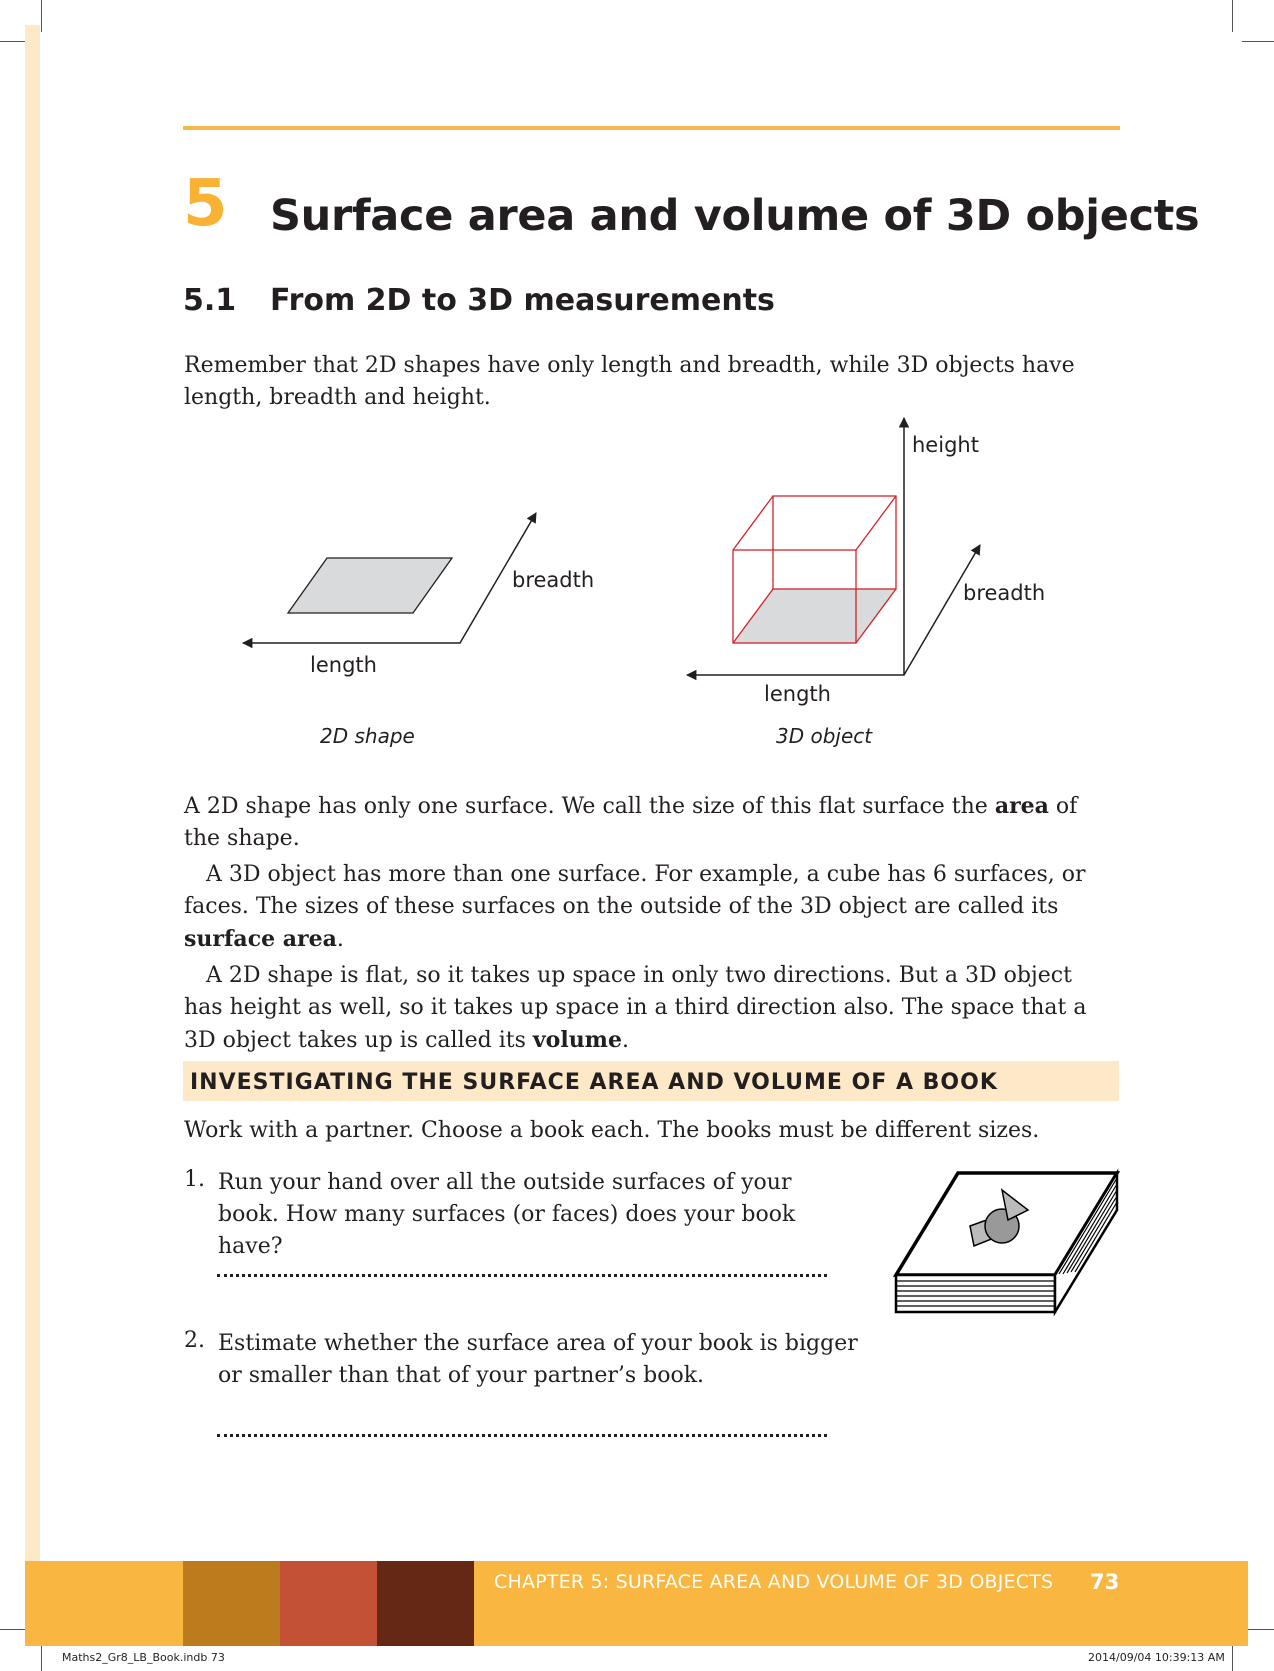 The height and width of the screenshot is (1671, 1274). Describe the element at coordinates (194, 1179) in the screenshot. I see `question-number: 1.` at that location.